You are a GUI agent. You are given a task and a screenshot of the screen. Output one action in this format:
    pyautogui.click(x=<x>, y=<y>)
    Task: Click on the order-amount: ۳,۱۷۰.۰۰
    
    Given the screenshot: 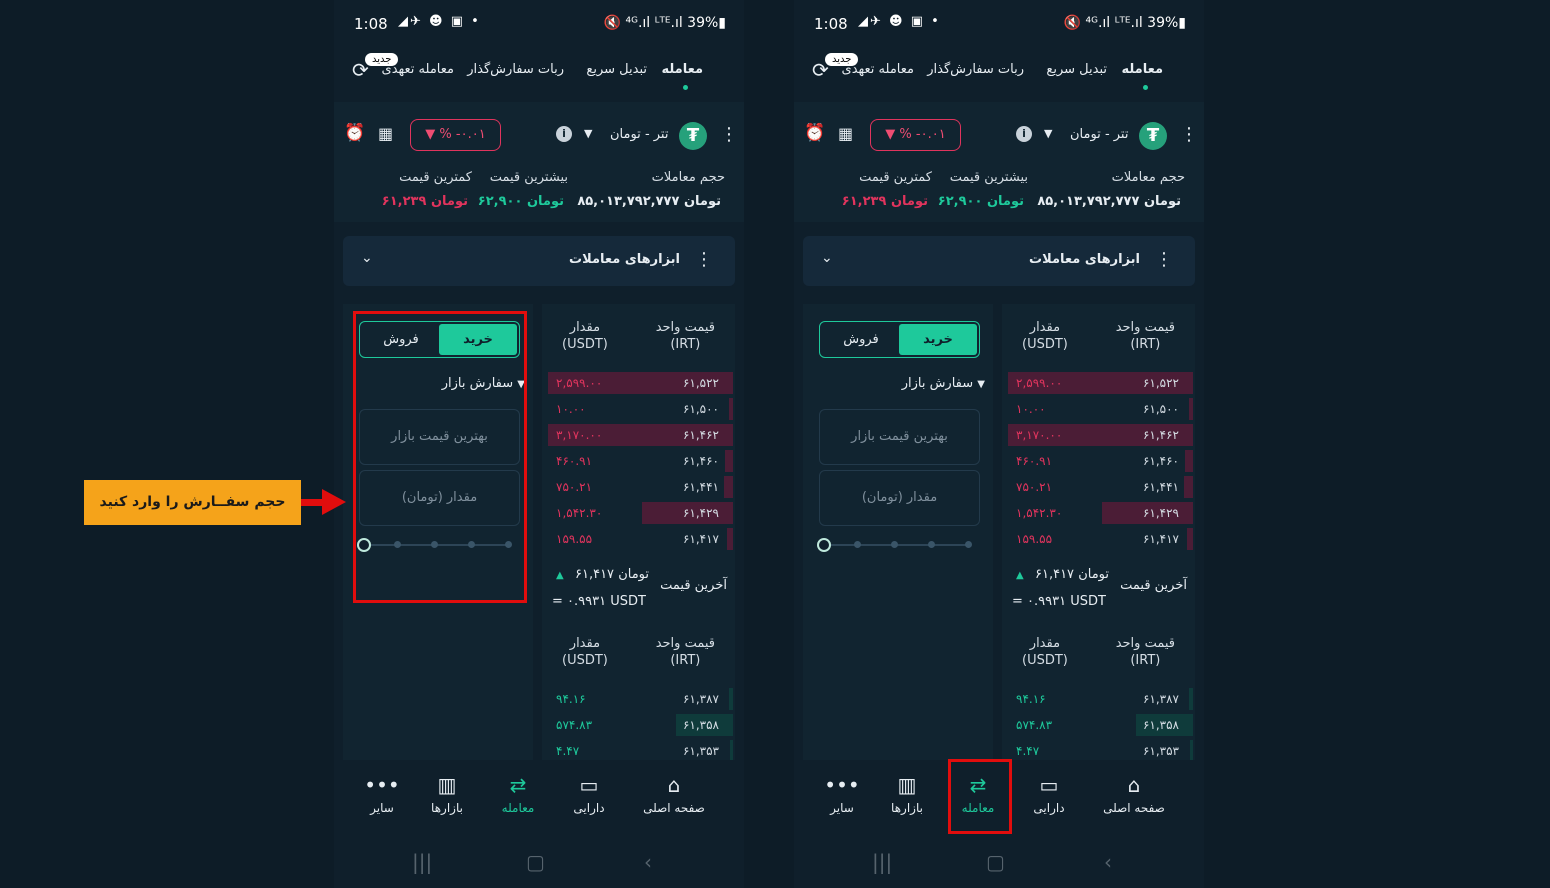 What is the action you would take?
    pyautogui.click(x=1039, y=435)
    